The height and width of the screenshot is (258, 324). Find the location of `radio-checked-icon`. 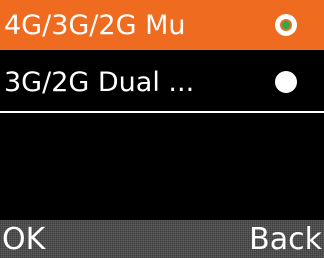

radio-checked-icon is located at coordinates (286, 25).